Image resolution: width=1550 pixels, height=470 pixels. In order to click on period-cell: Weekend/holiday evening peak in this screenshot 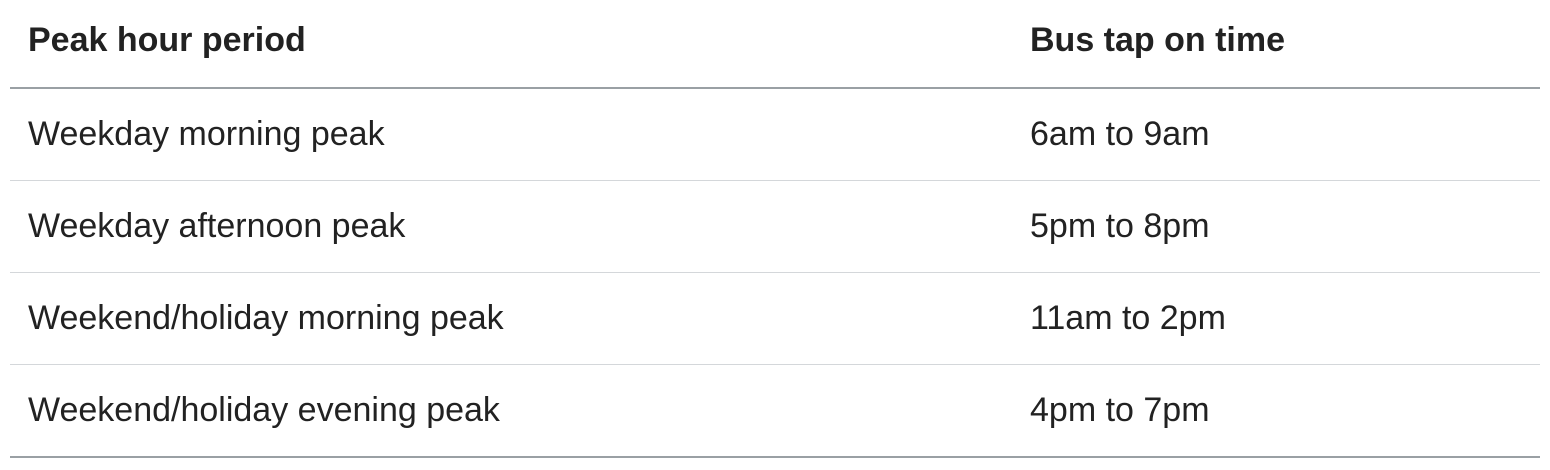, I will do `click(511, 411)`.